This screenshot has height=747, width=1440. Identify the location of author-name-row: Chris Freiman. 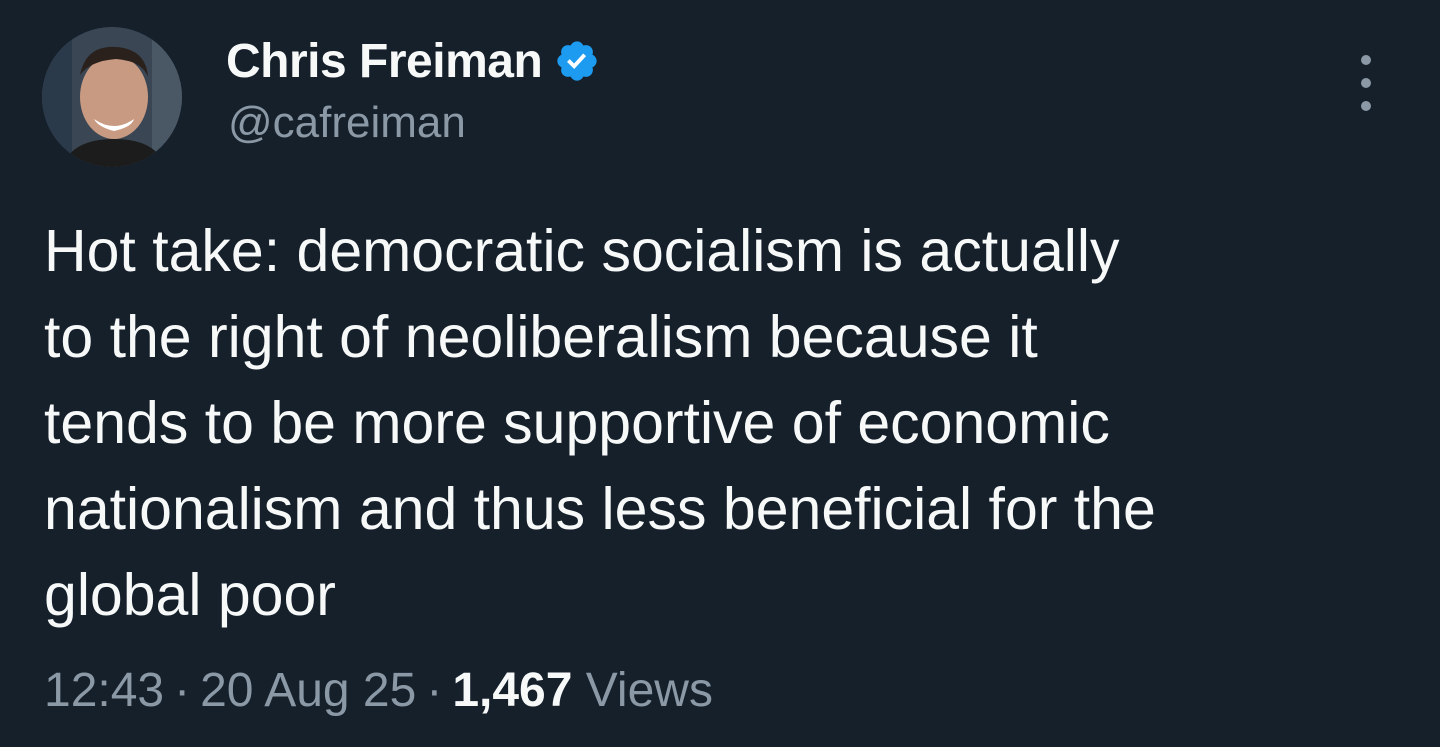
(413, 61).